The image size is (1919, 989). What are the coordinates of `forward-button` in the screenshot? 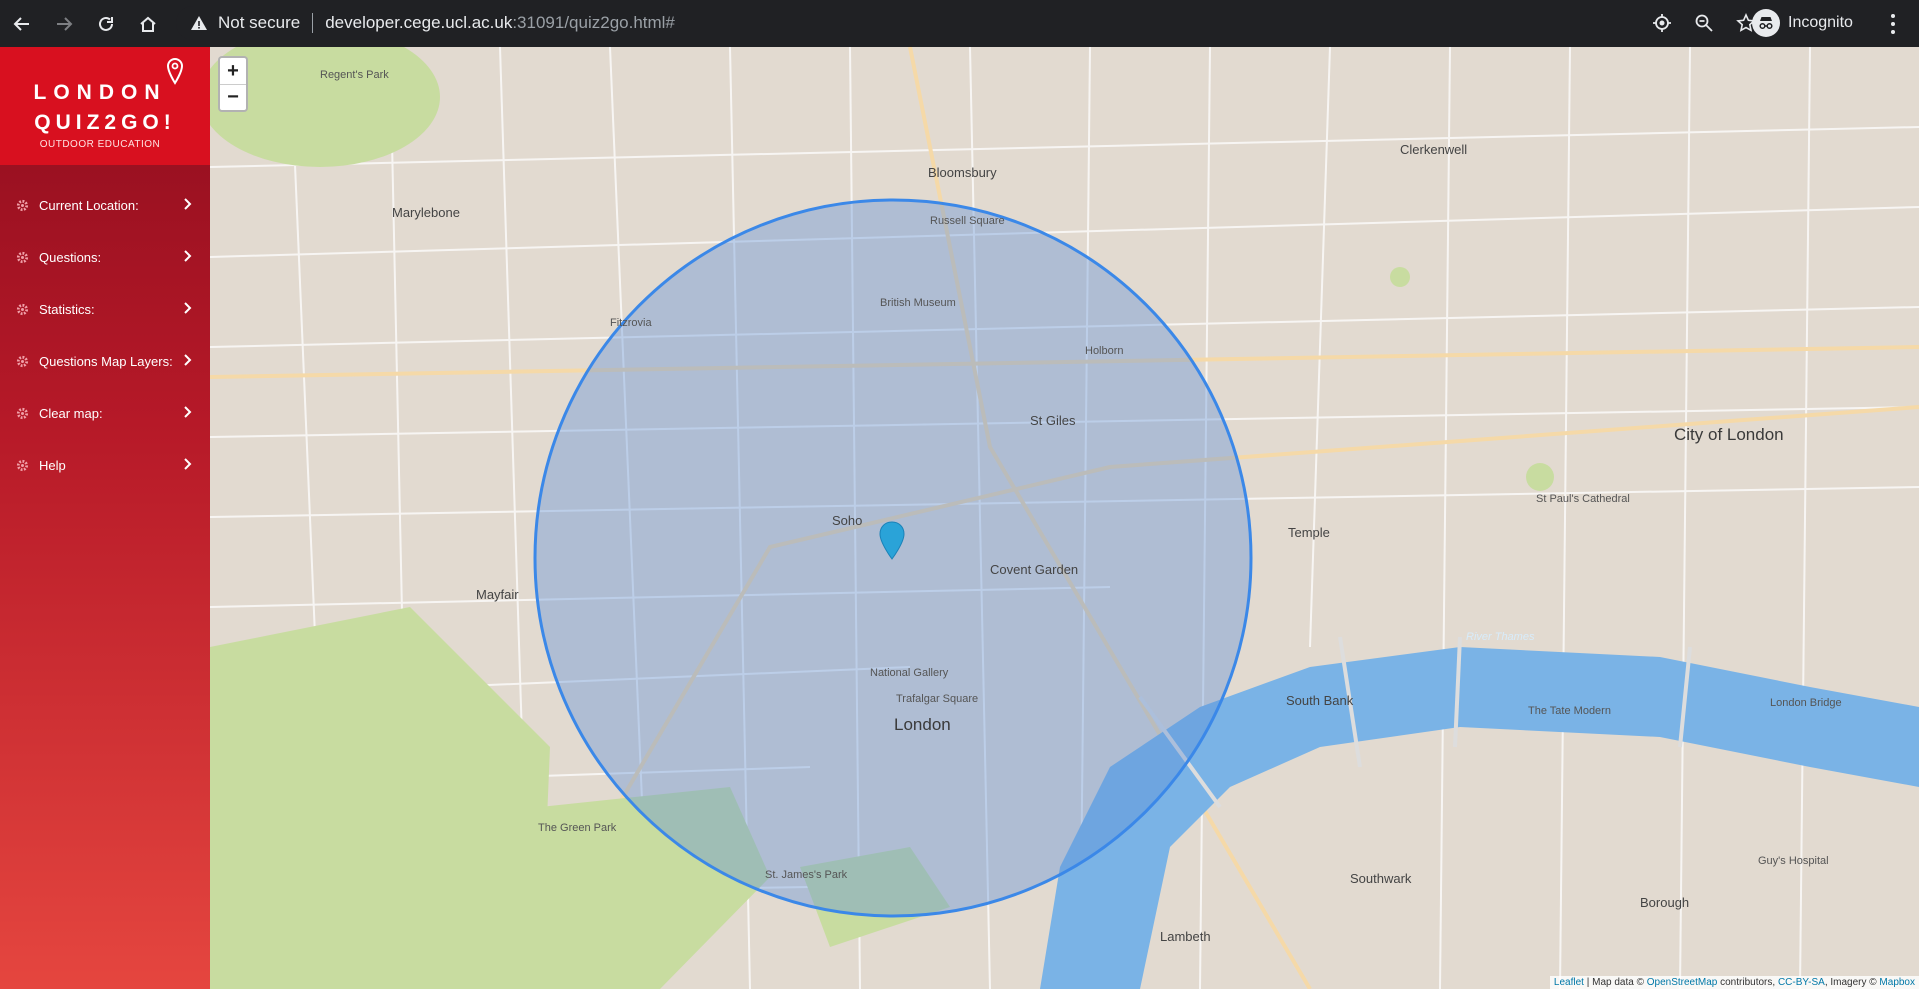 It's located at (64, 24).